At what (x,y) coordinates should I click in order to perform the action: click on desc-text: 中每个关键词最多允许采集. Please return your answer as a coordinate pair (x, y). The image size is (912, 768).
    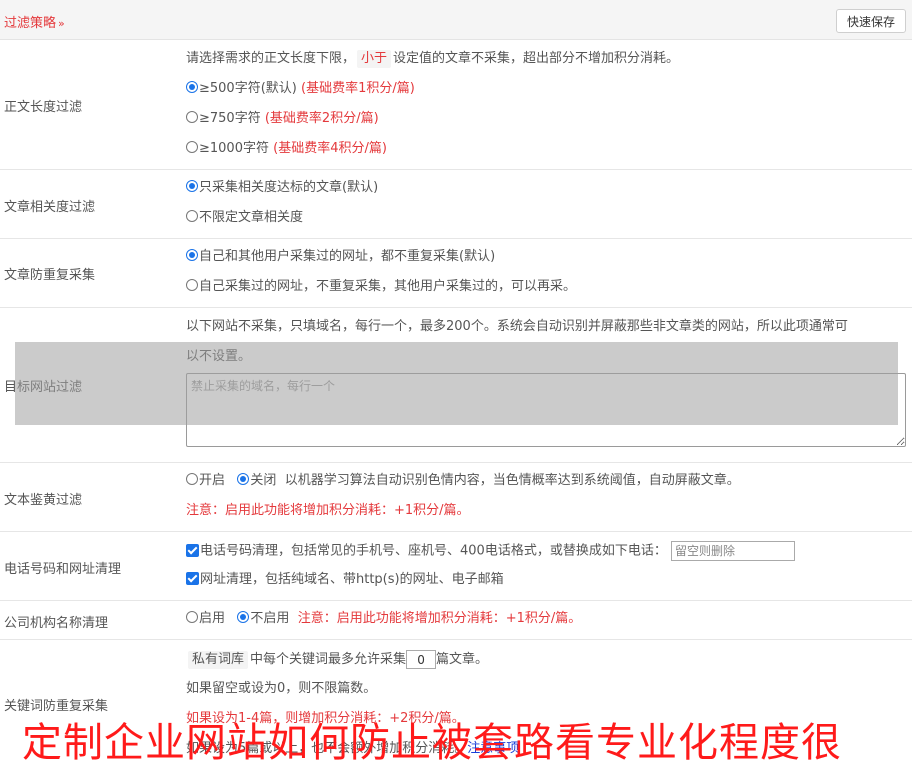
    Looking at the image, I should click on (328, 659).